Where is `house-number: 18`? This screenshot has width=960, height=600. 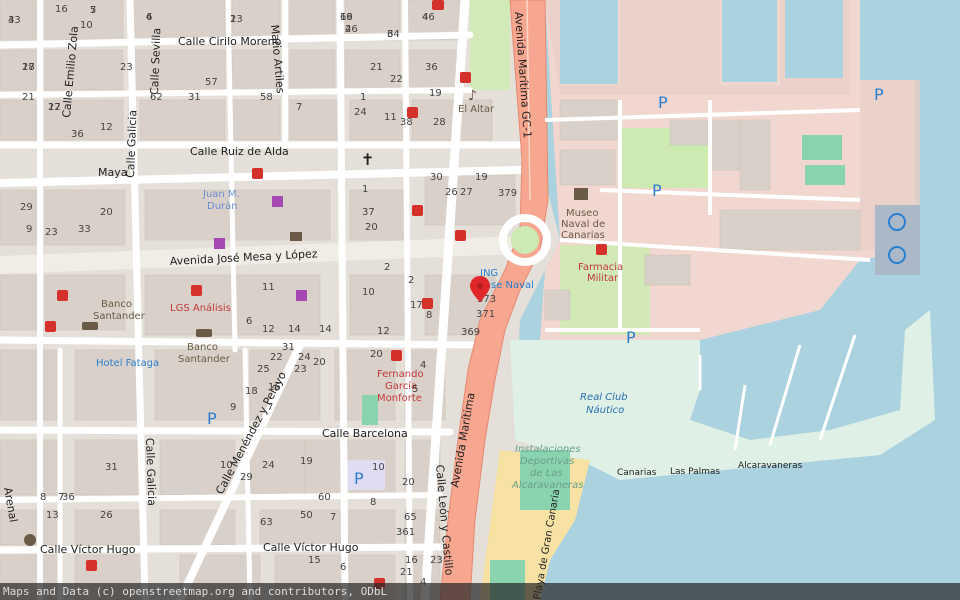
house-number: 18 is located at coordinates (251, 391).